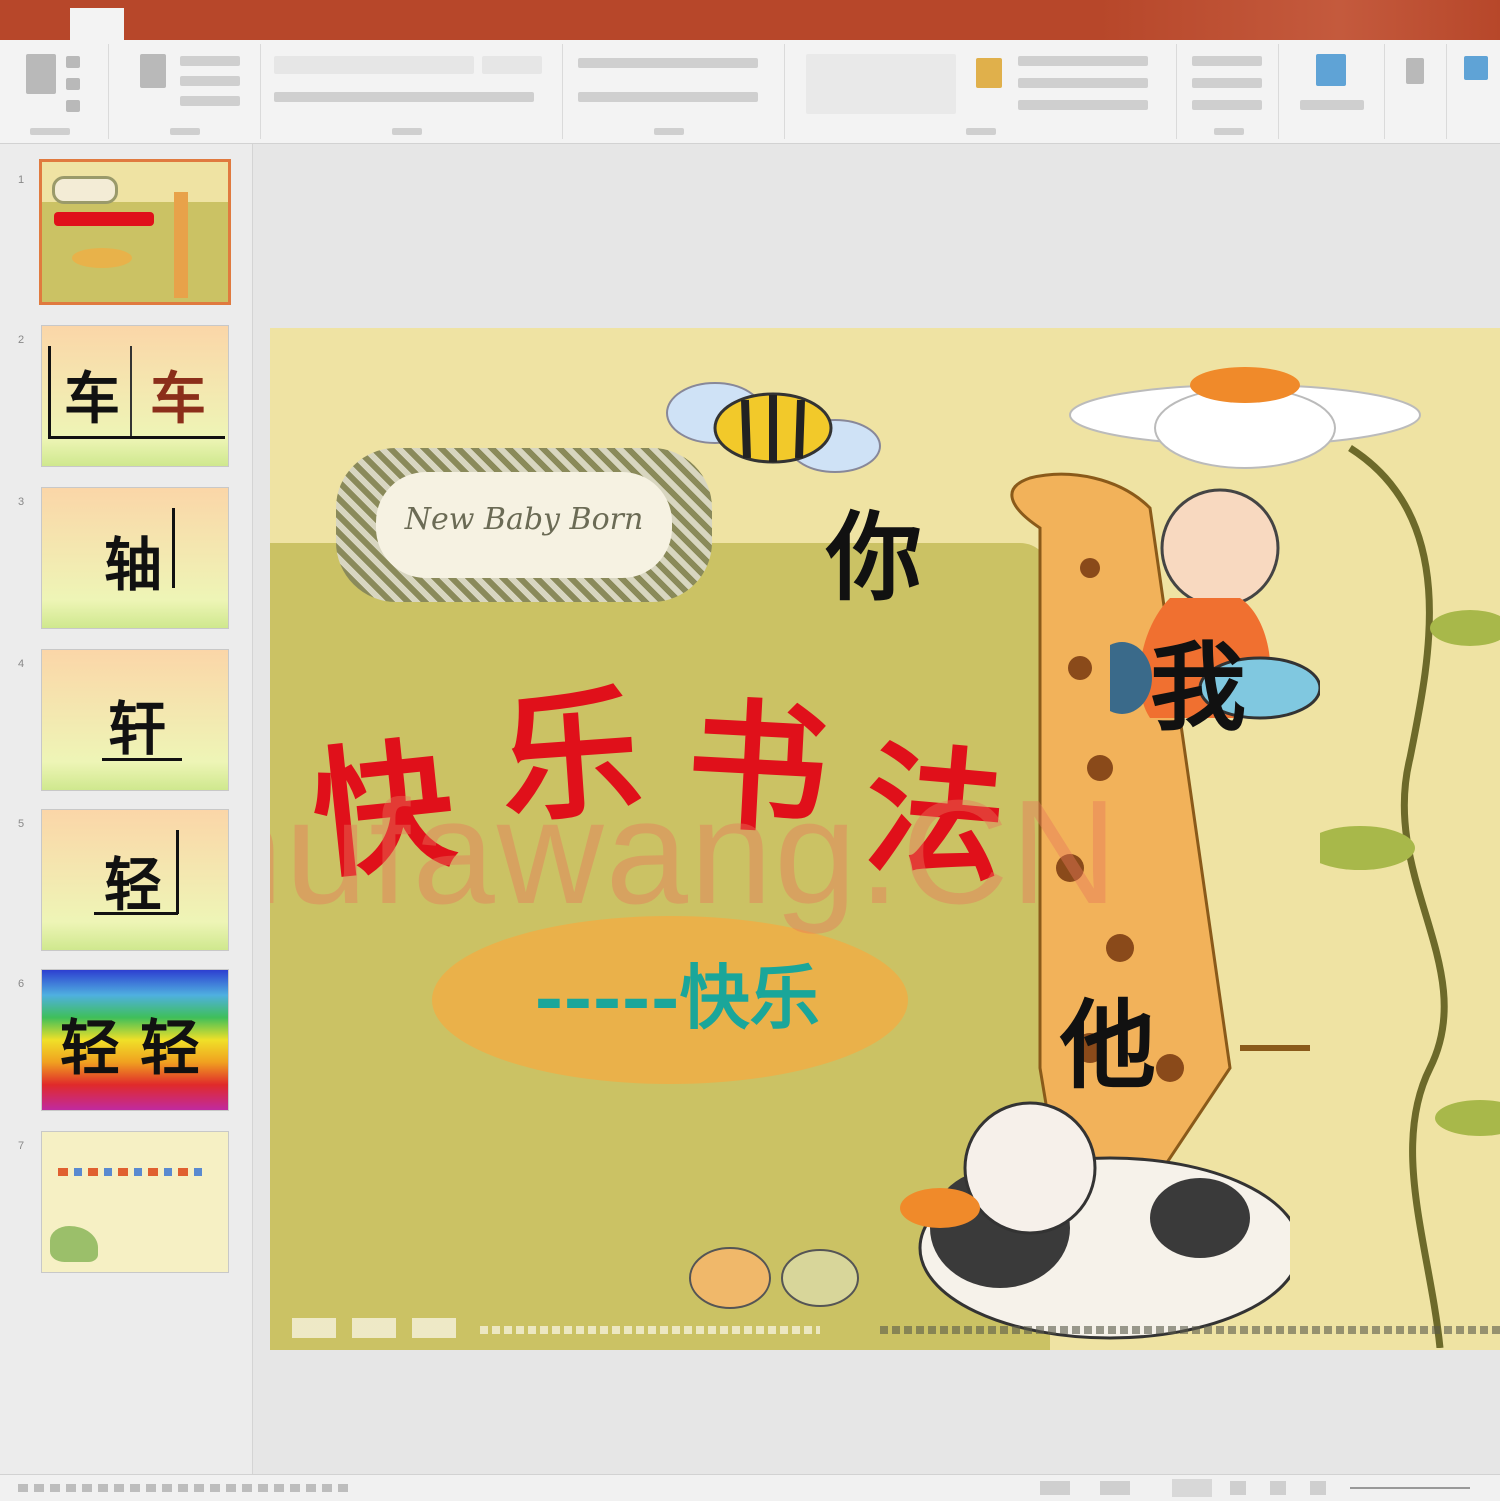 Image resolution: width=1500 pixels, height=1501 pixels. I want to click on pronoun-char: 他, so click(1108, 1045).